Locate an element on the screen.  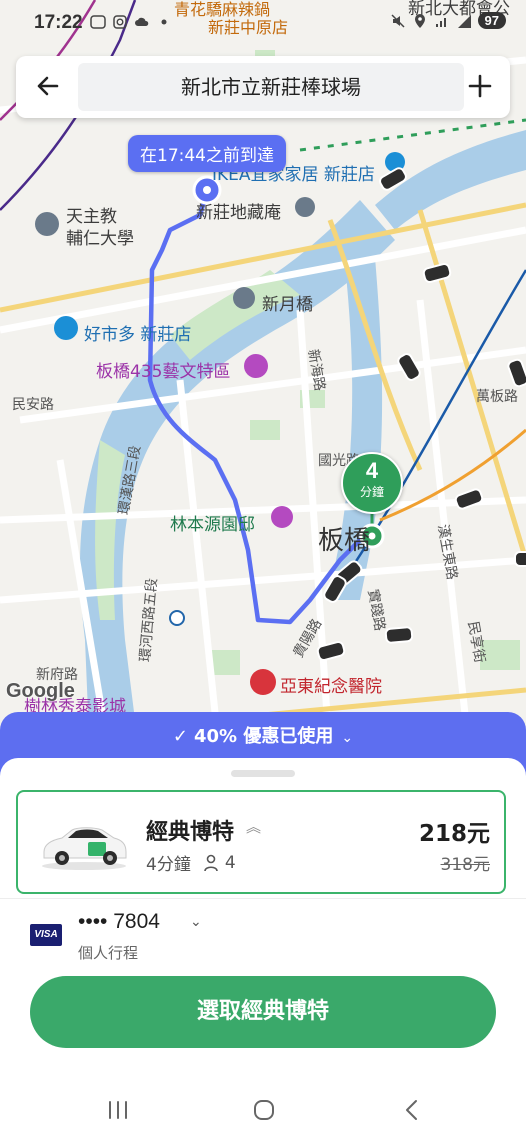
destination-field: 新北市立新莊棒球場 is located at coordinates (271, 87).